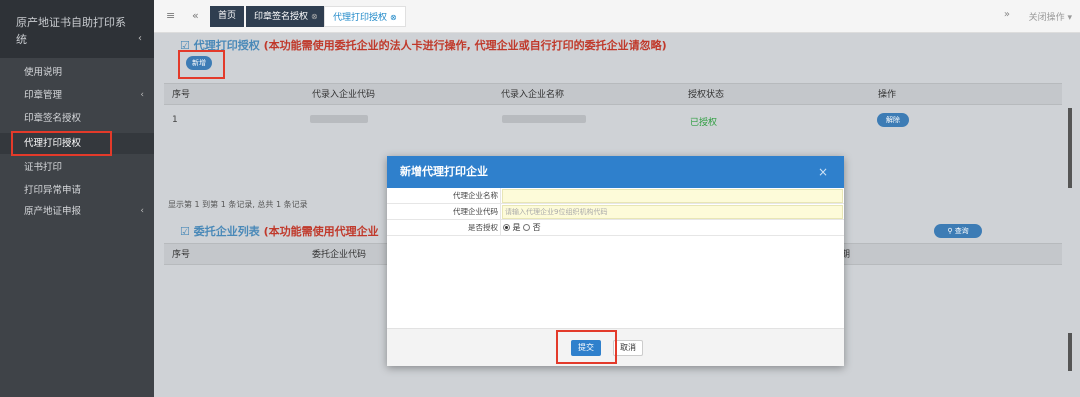 The width and height of the screenshot is (1080, 397). What do you see at coordinates (465, 45) in the screenshot?
I see `section-warning: (本功能需使用委托企业的法人卡进行操作, 代理企业或自行打印的委托企业请忽略)` at bounding box center [465, 45].